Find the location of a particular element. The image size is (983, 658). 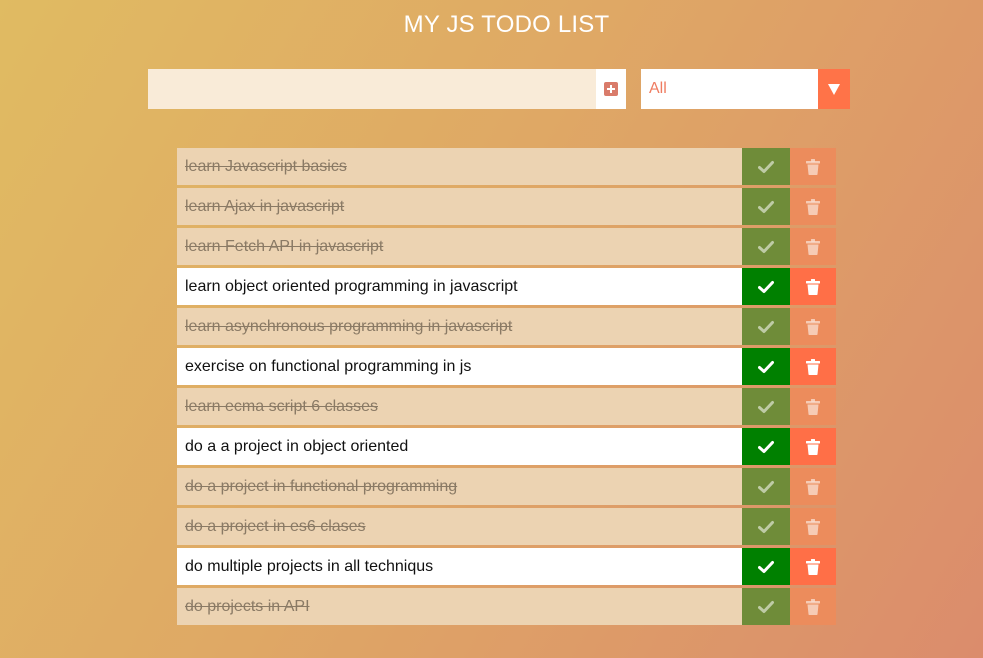

todo-item: learn ecma script 6 classes is located at coordinates (506, 406).